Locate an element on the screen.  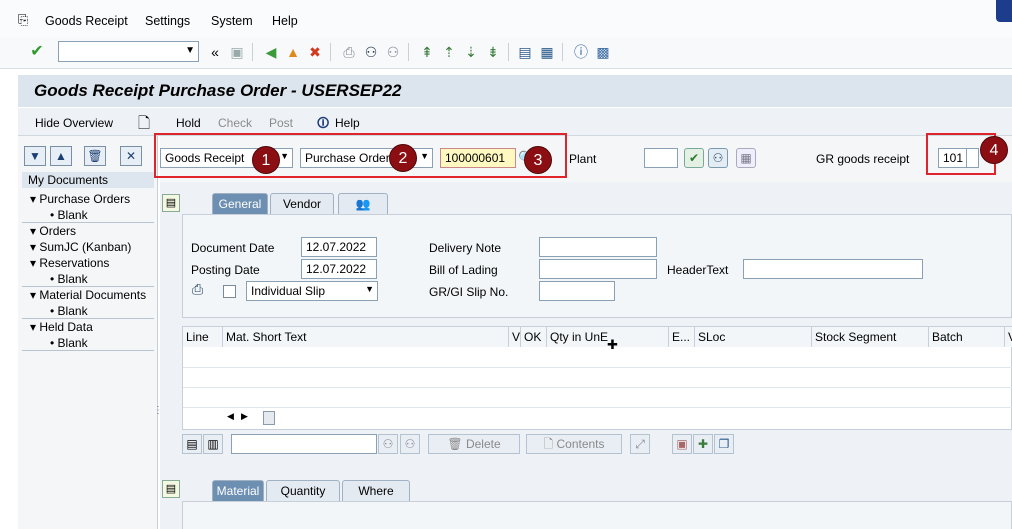
print-checkbox is located at coordinates (229, 291).